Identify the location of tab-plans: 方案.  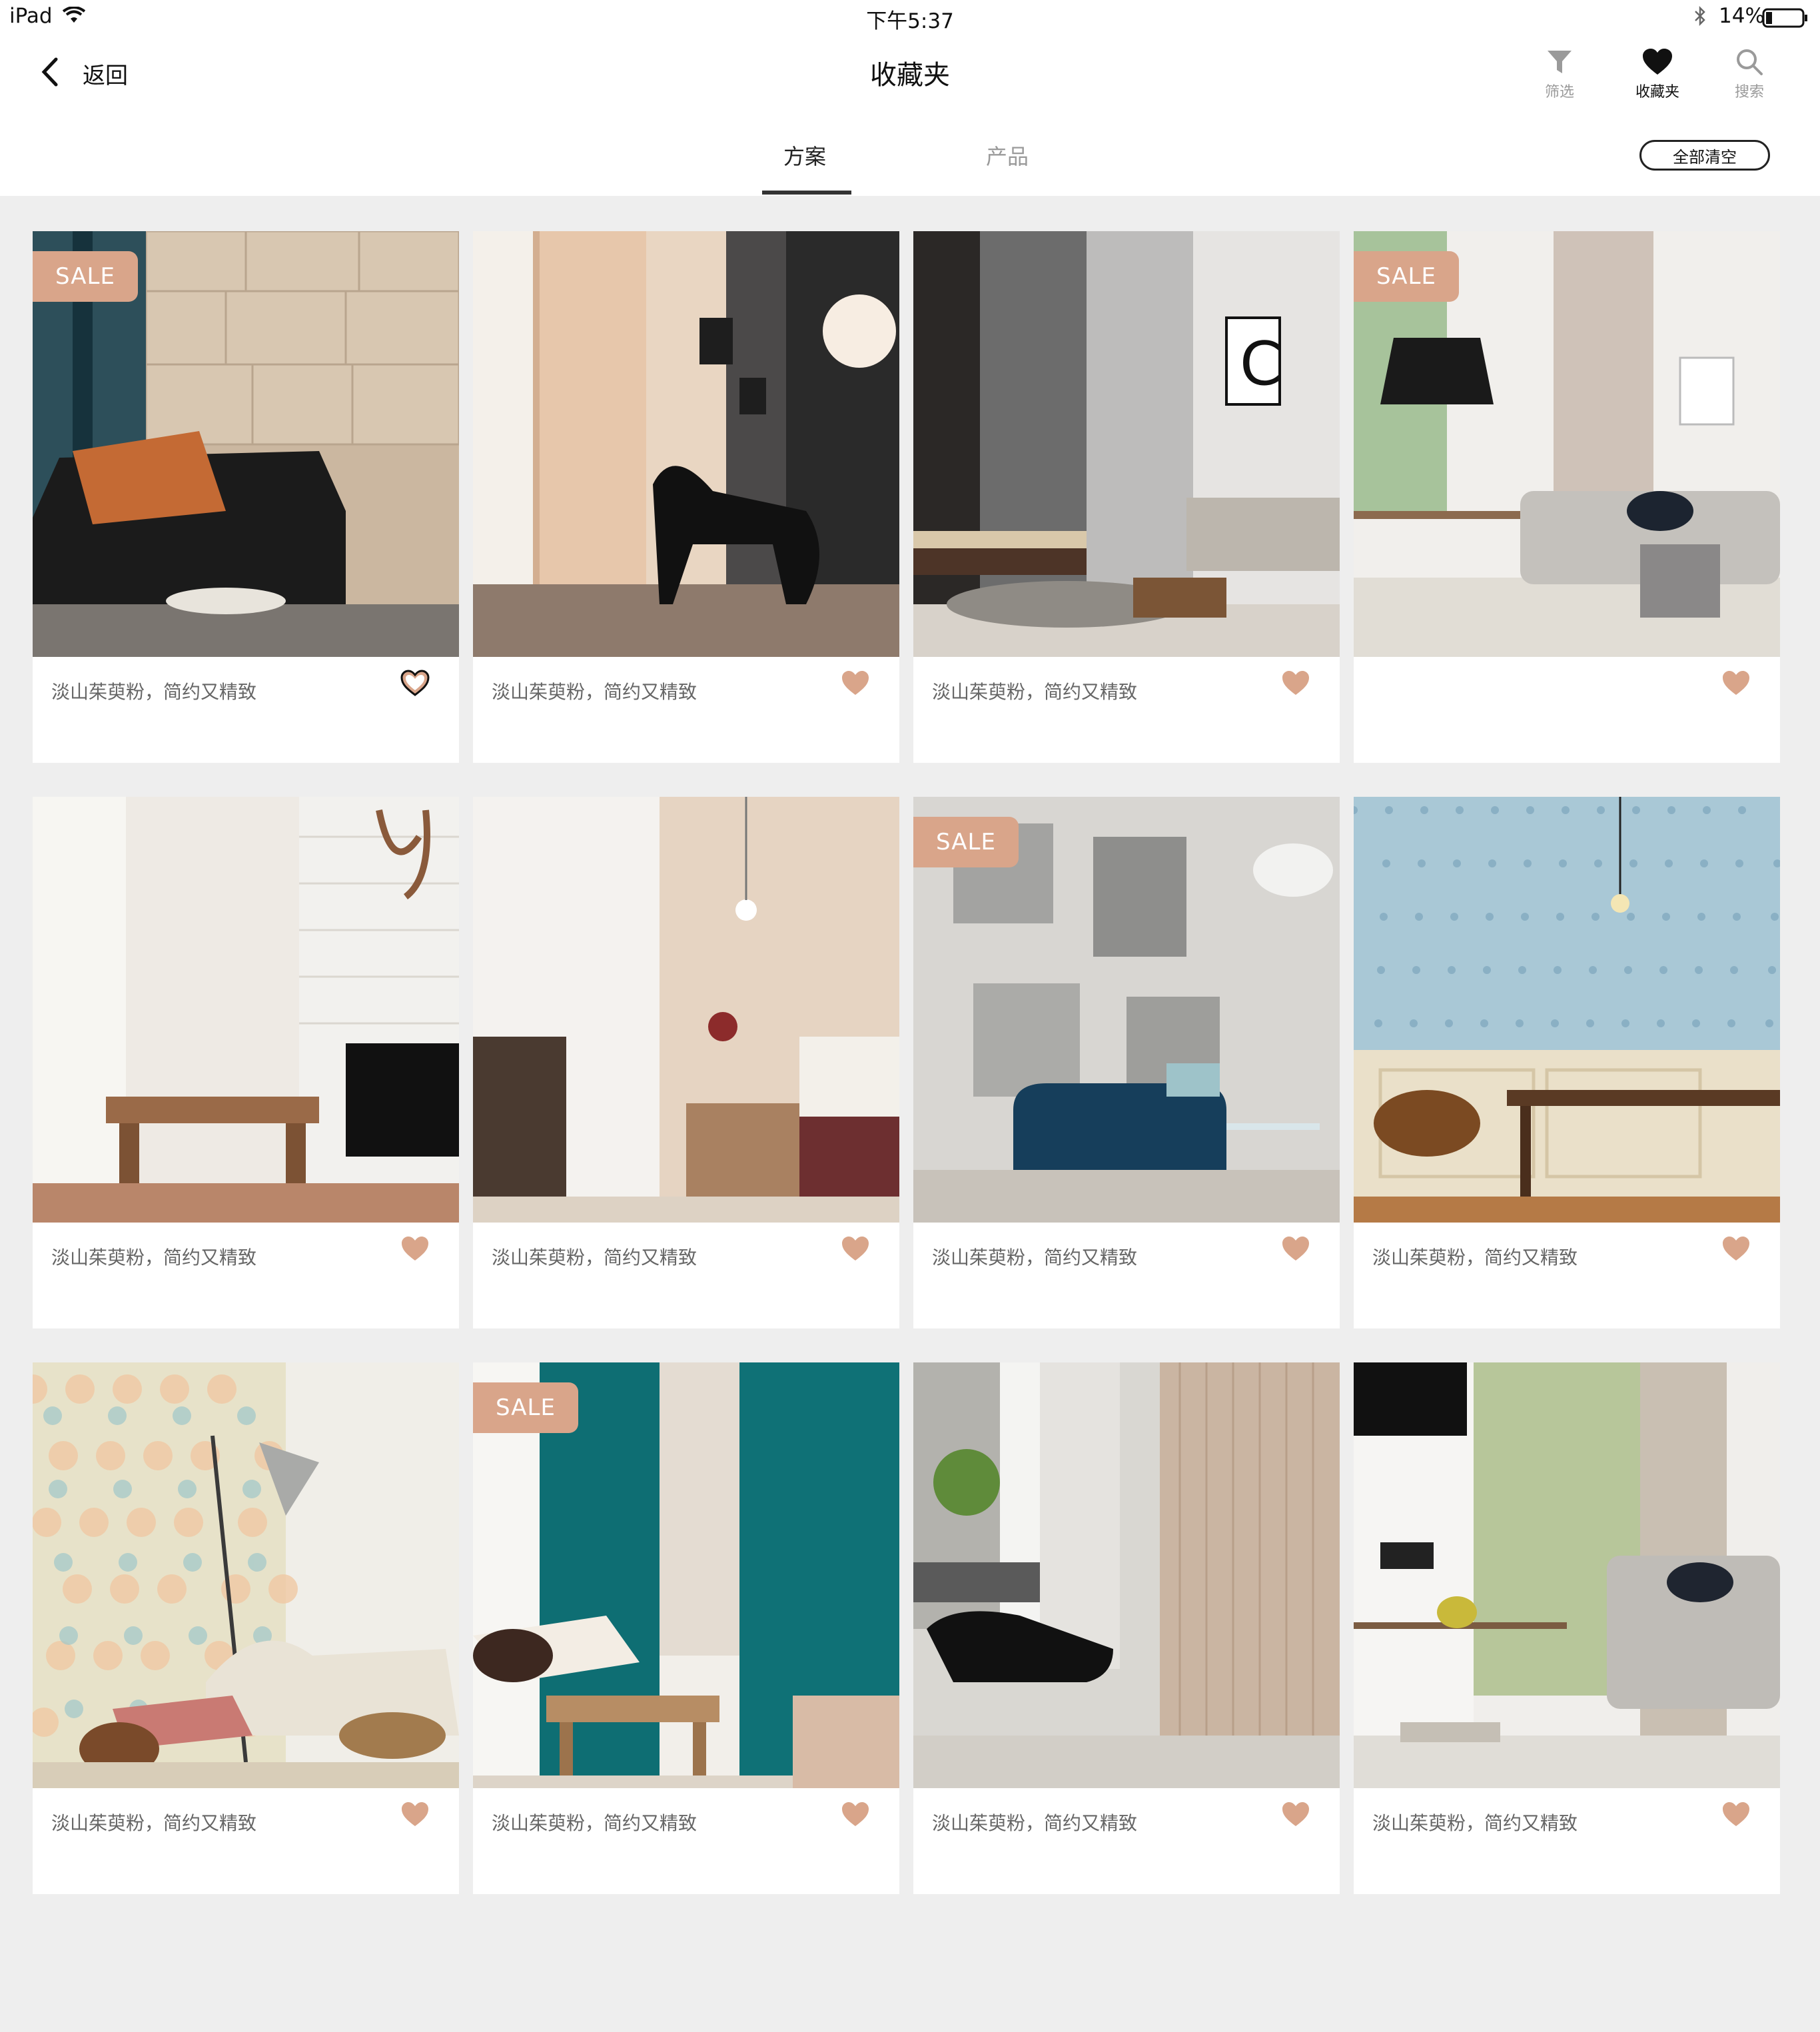
(804, 155).